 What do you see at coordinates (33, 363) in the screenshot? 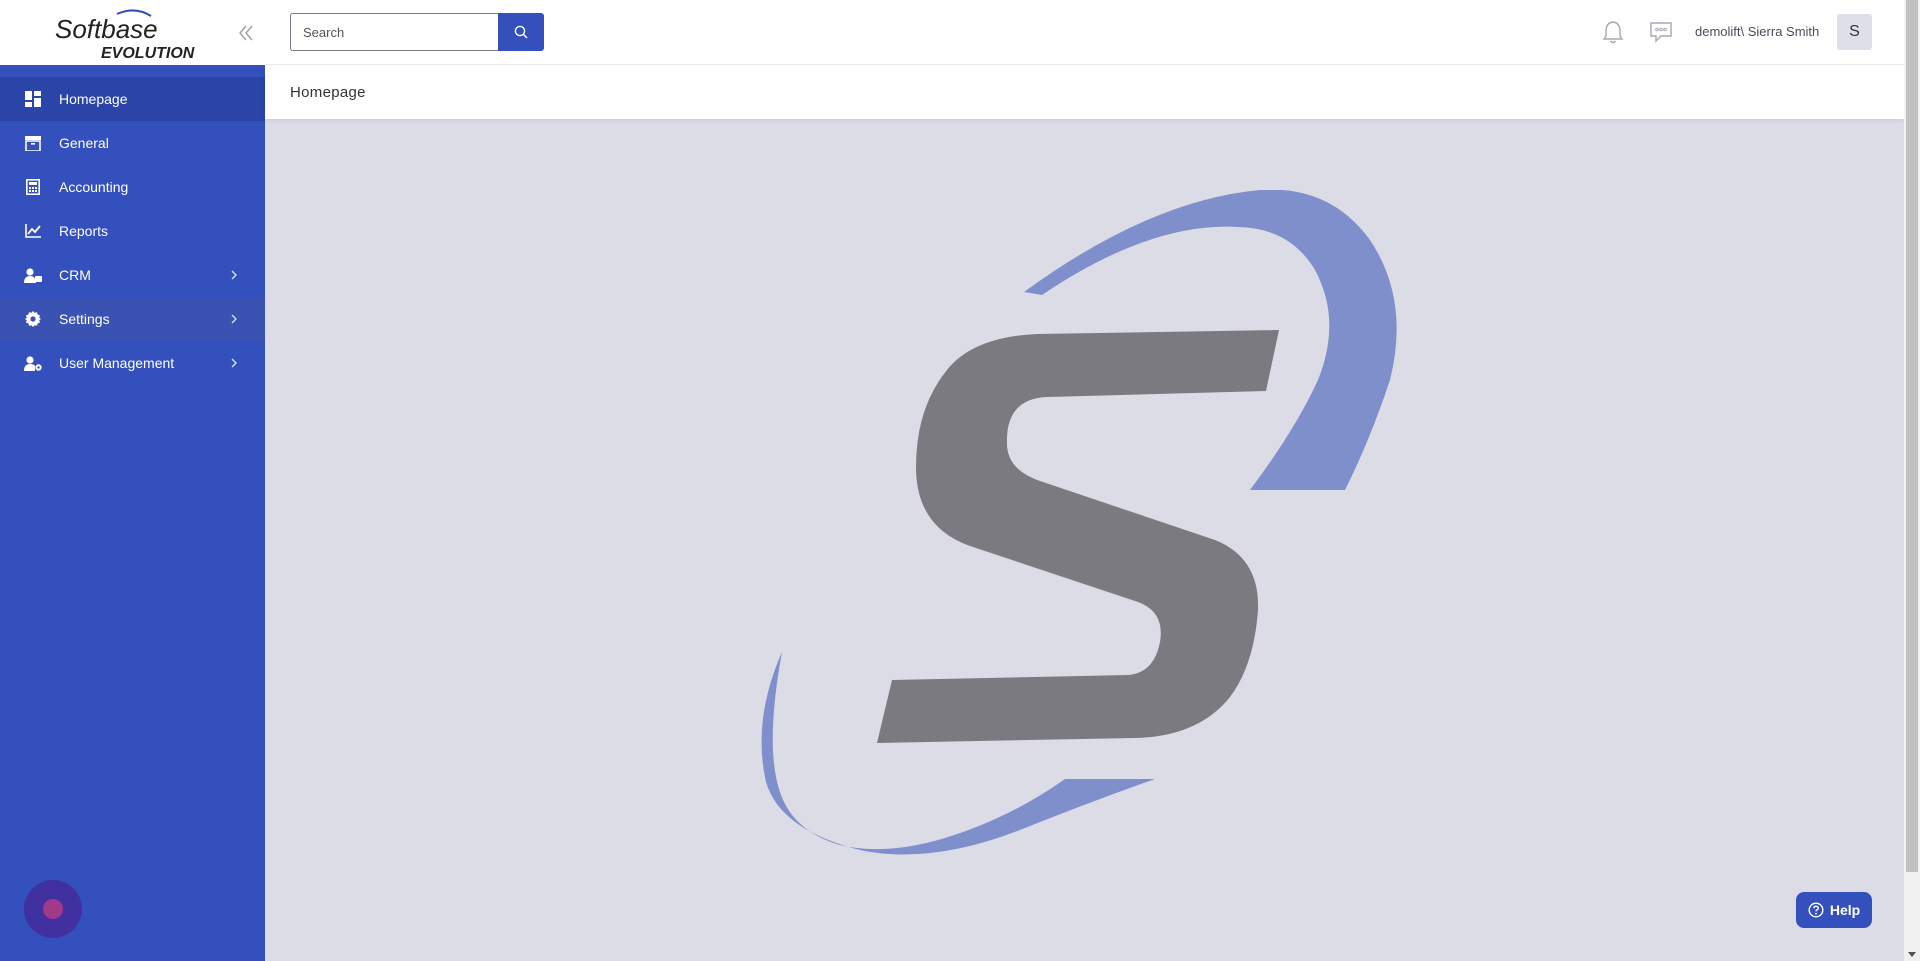
I see `user-cog-icon` at bounding box center [33, 363].